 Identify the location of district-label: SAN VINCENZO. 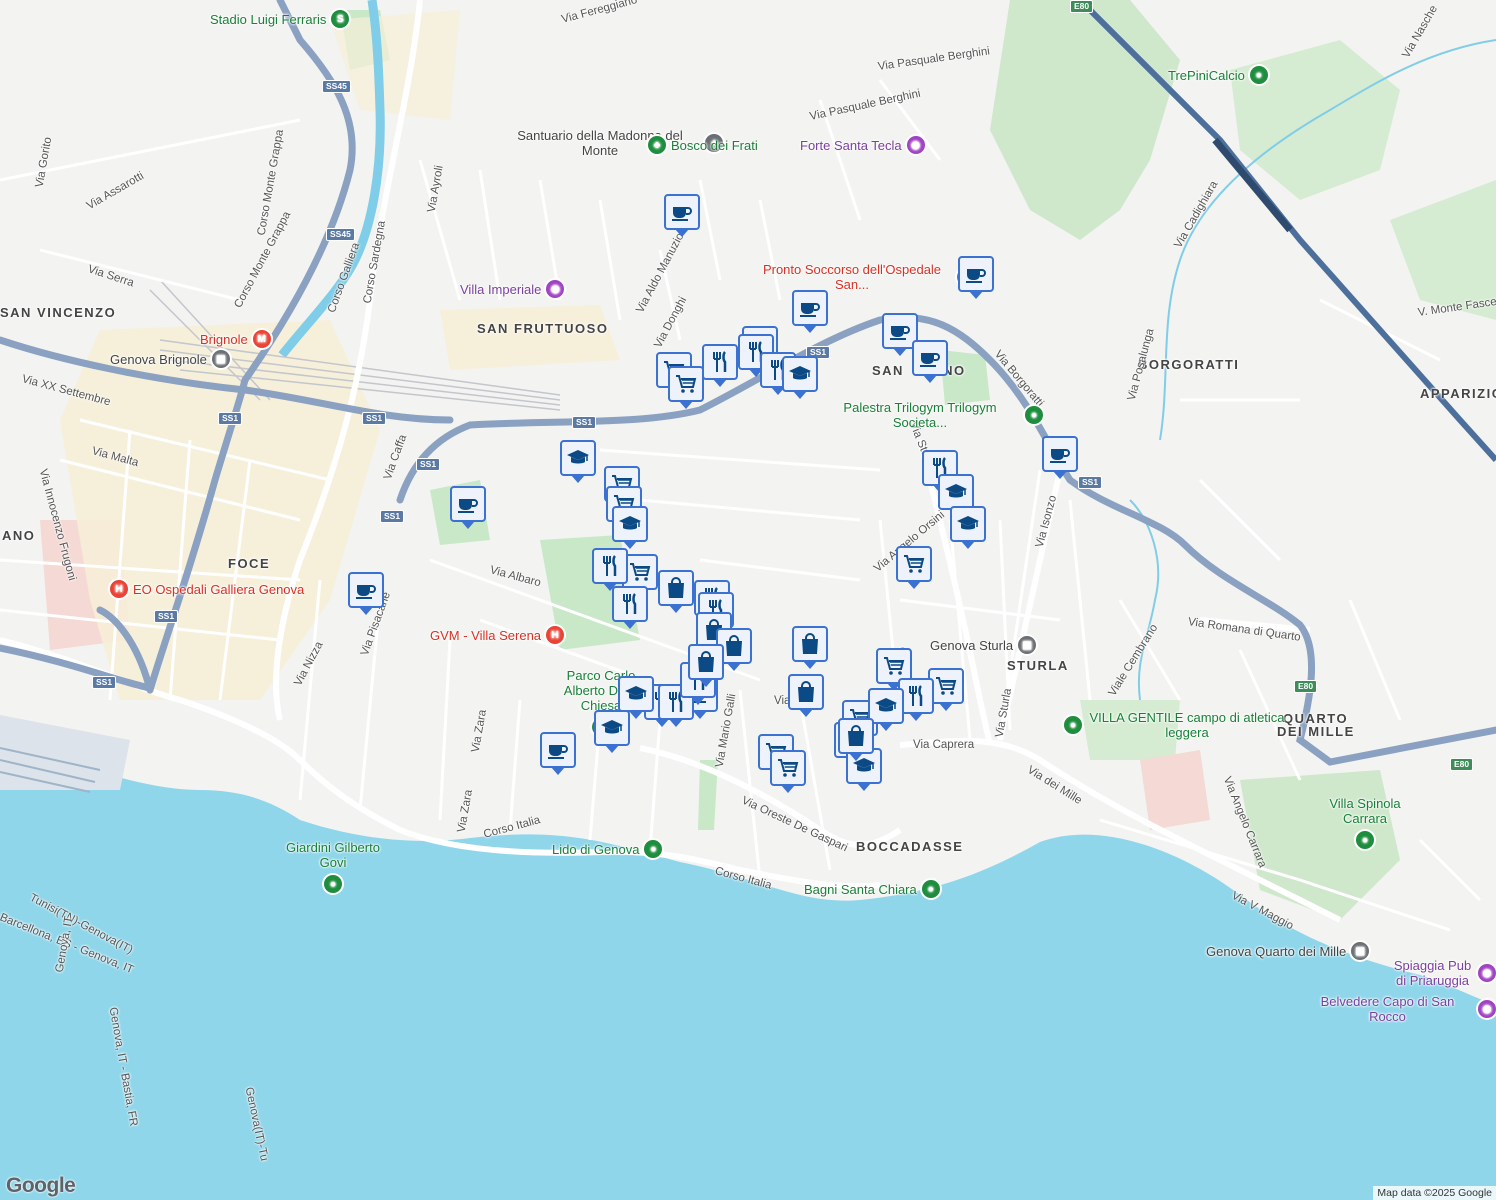
(58, 312).